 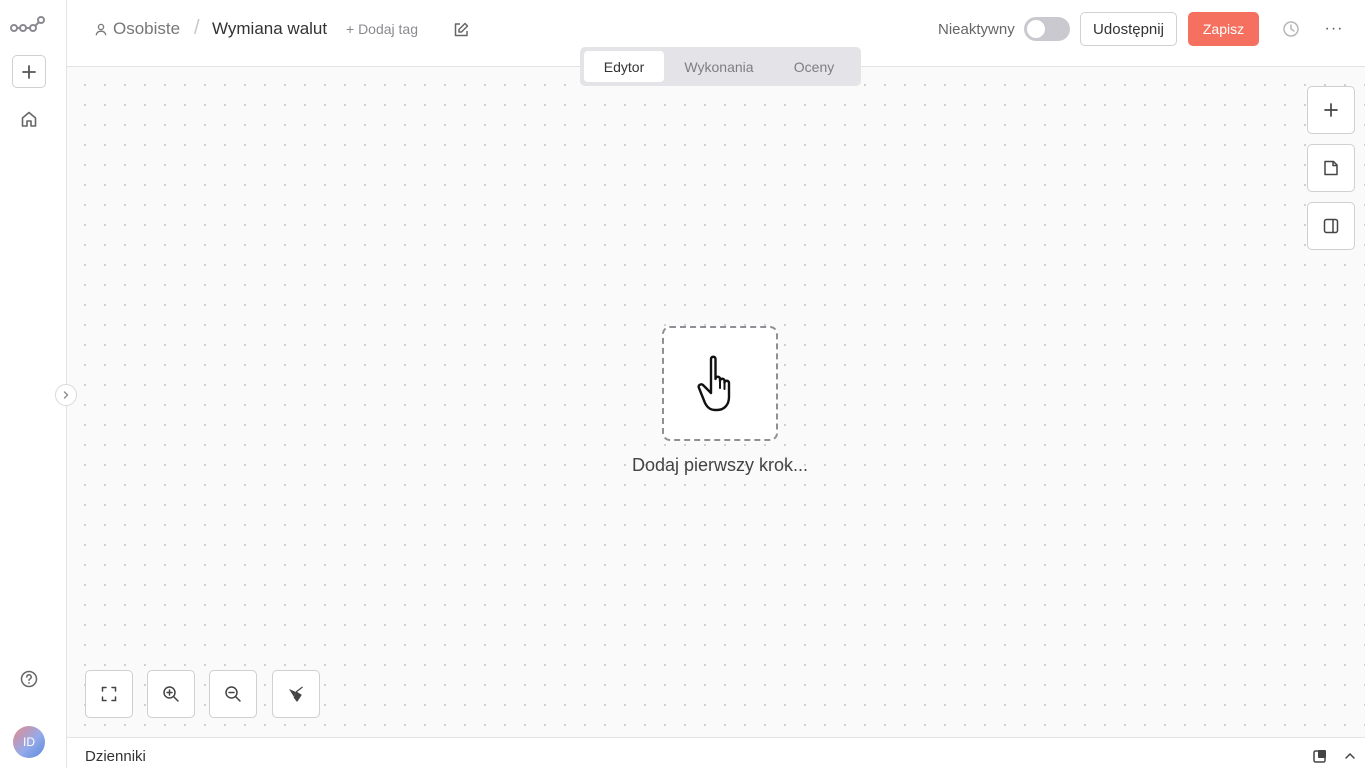 I want to click on logs-panel-bar: Dzienniki, so click(x=716, y=752).